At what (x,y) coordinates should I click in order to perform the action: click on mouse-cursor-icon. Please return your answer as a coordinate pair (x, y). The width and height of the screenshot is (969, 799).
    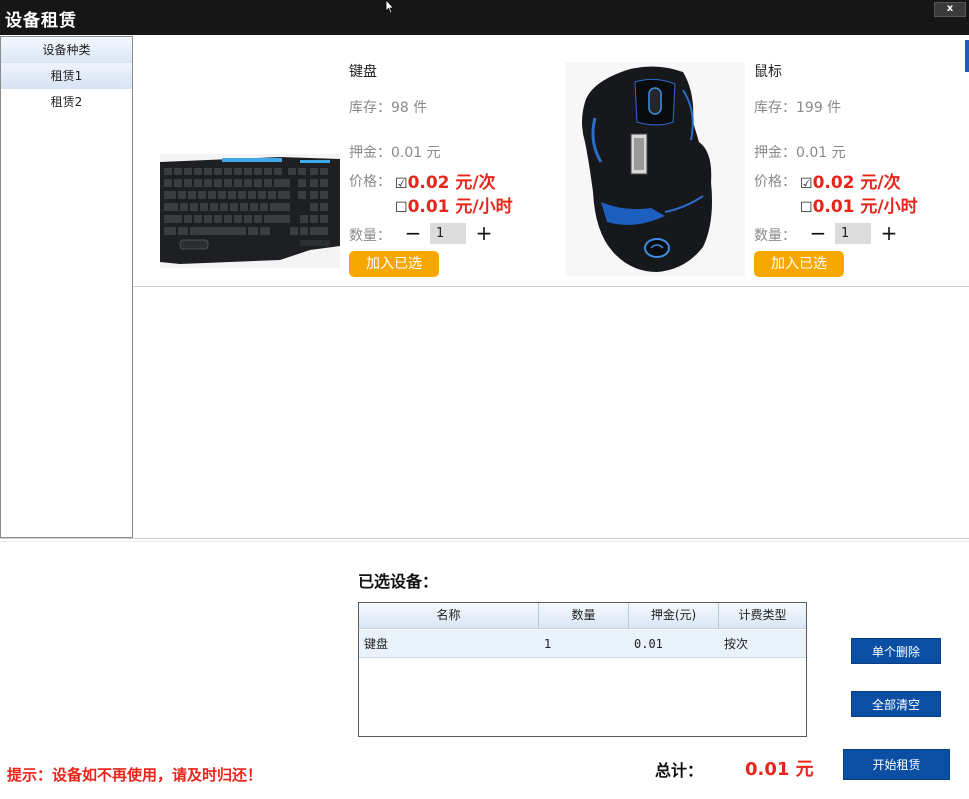
    Looking at the image, I should click on (390, 7).